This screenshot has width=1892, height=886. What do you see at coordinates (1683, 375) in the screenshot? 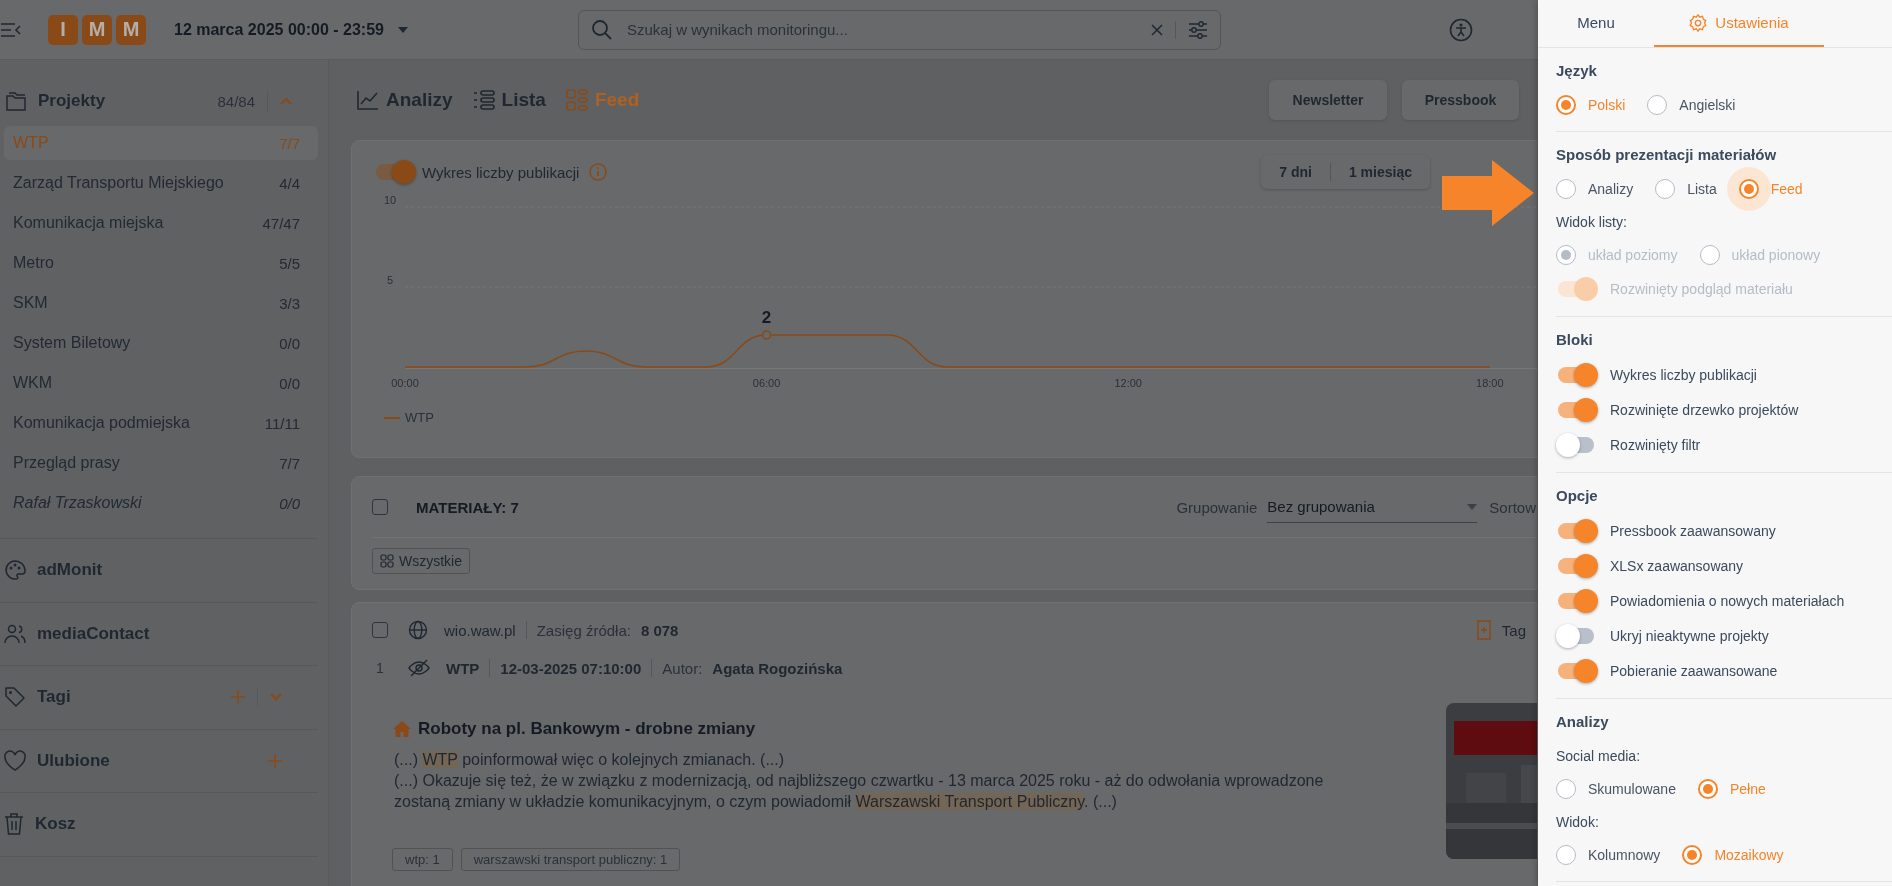
I see `toggle-label: Wykres liczby publikacji` at bounding box center [1683, 375].